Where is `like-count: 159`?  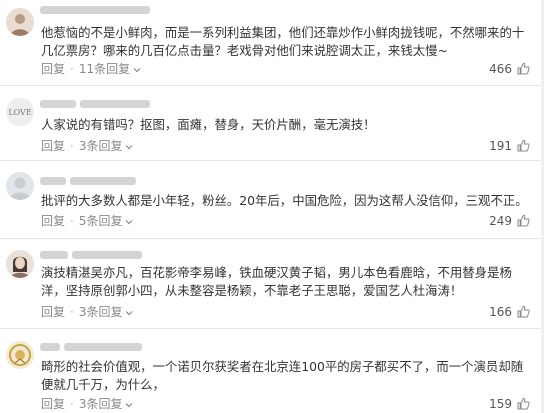 like-count: 159 is located at coordinates (500, 404).